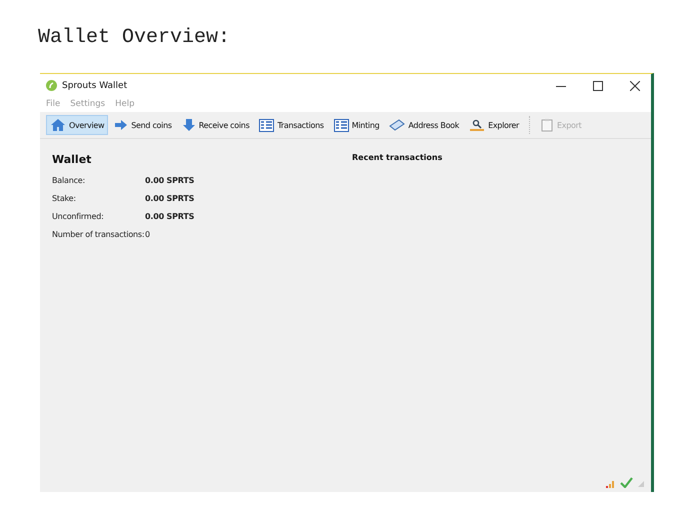  I want to click on toolbar-button: Transactions, so click(291, 125).